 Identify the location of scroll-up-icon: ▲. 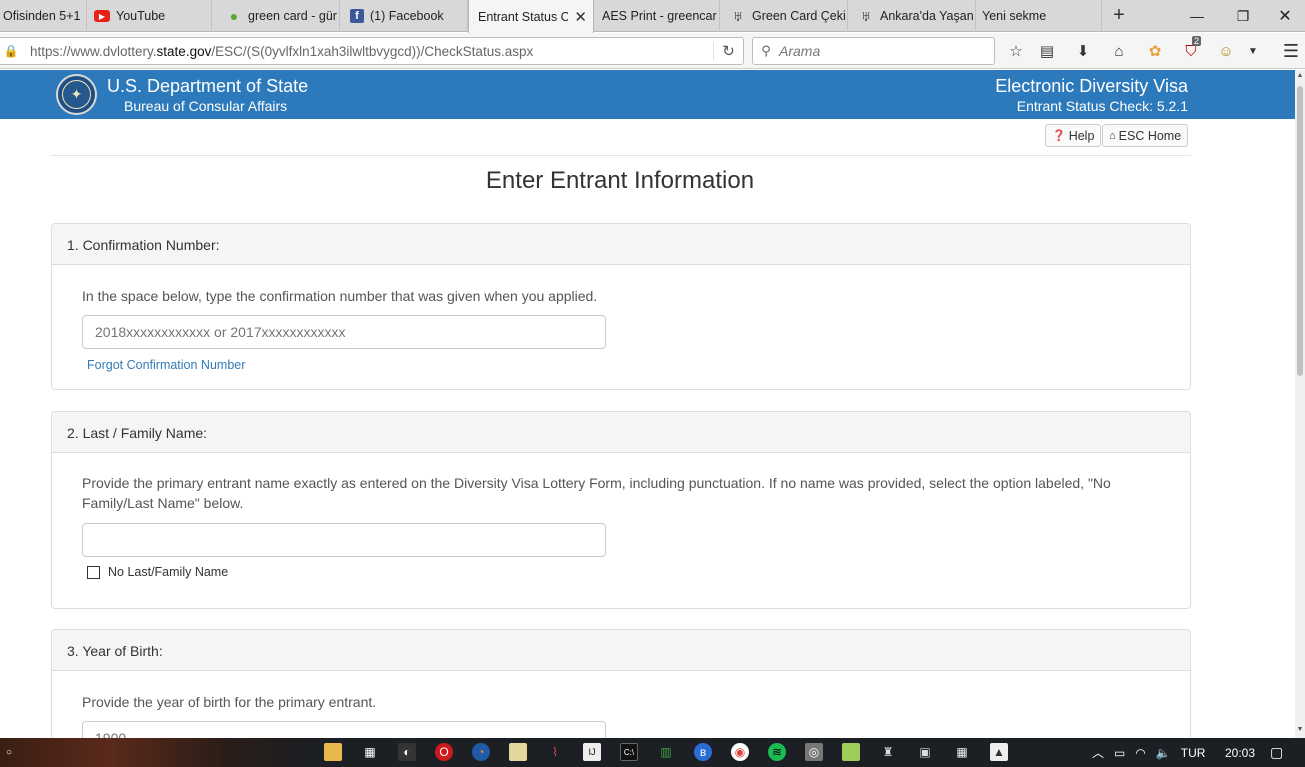
(1300, 75).